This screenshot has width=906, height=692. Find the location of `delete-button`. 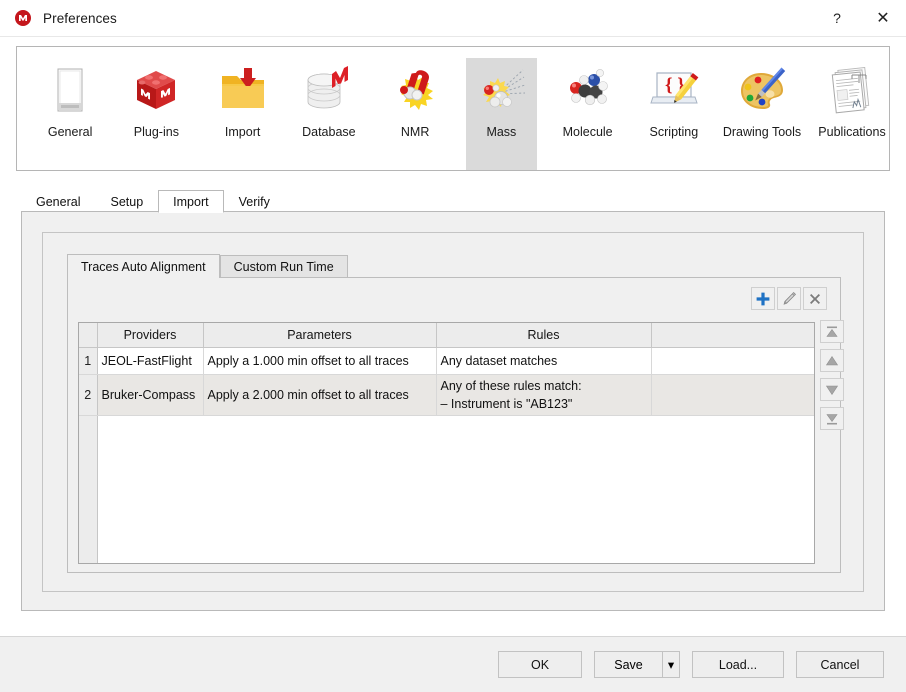

delete-button is located at coordinates (815, 298).